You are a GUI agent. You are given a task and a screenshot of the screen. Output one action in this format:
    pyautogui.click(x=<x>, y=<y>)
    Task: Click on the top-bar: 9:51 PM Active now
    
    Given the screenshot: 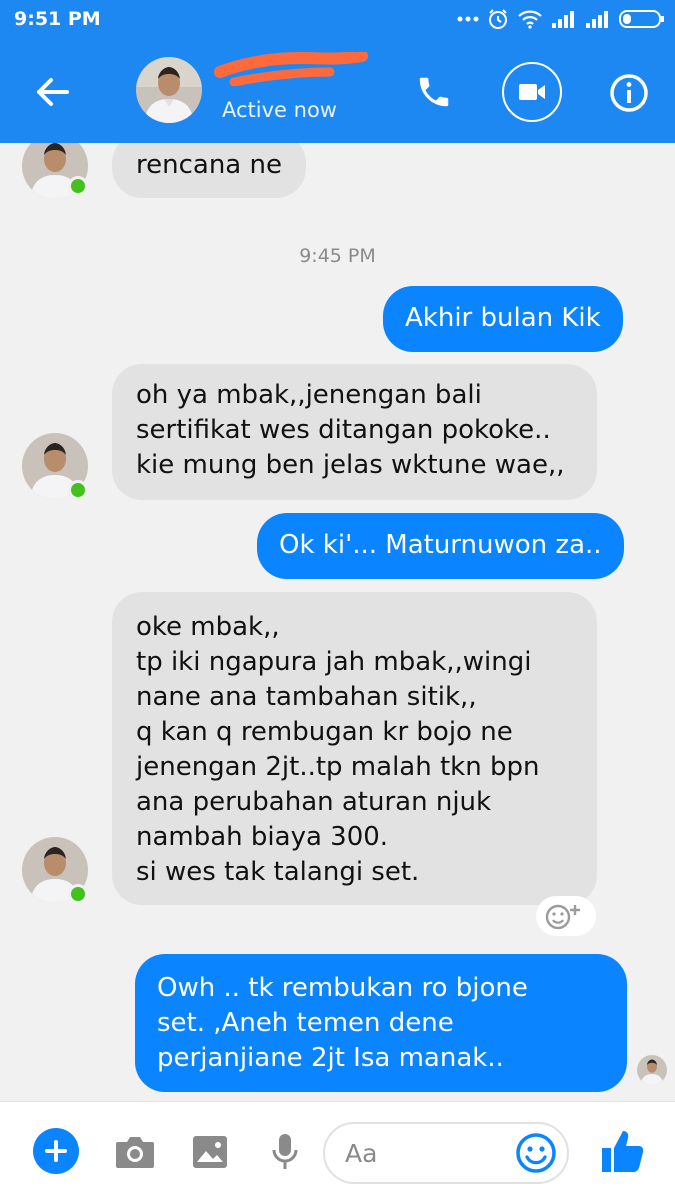 What is the action you would take?
    pyautogui.click(x=337, y=71)
    